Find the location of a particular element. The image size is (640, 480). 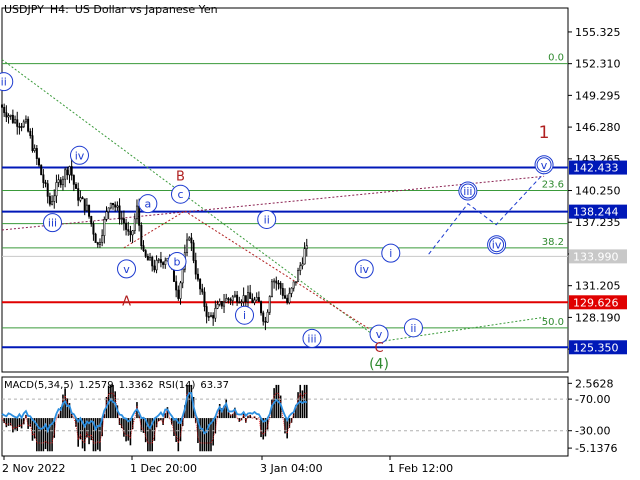

indicator-header: MACD(5,34,5) 1.2579 1.3362 RSI(14) 63.37 is located at coordinates (119, 385).